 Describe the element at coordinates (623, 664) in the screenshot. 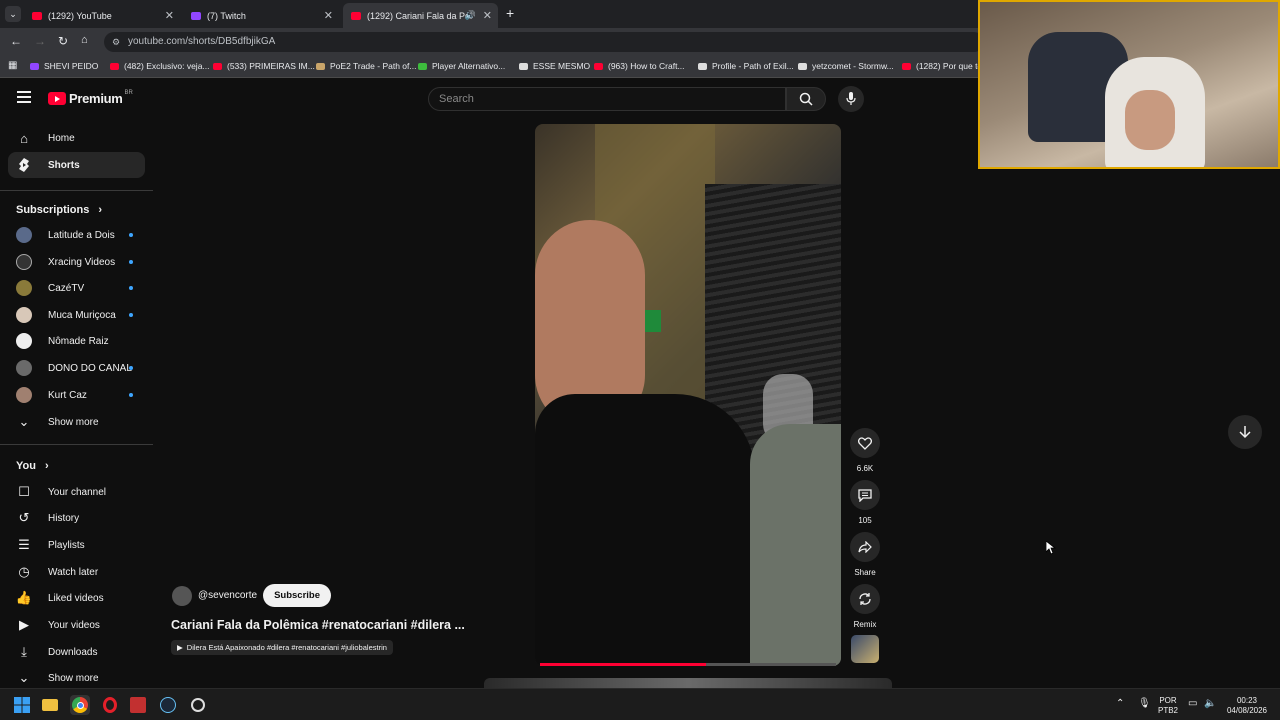

I see `video-progress-fill` at that location.